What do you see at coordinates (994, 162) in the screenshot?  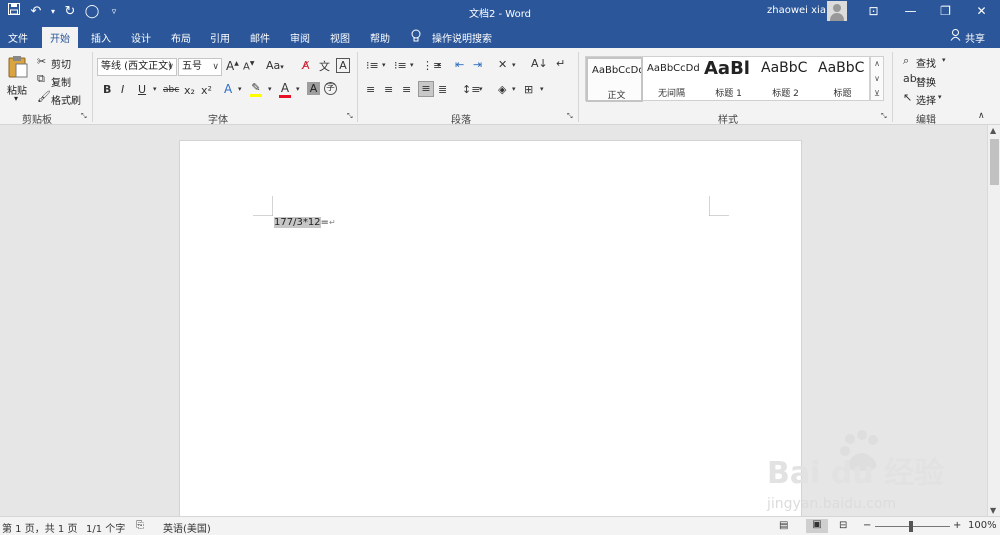 I see `scrollbar-thumb` at bounding box center [994, 162].